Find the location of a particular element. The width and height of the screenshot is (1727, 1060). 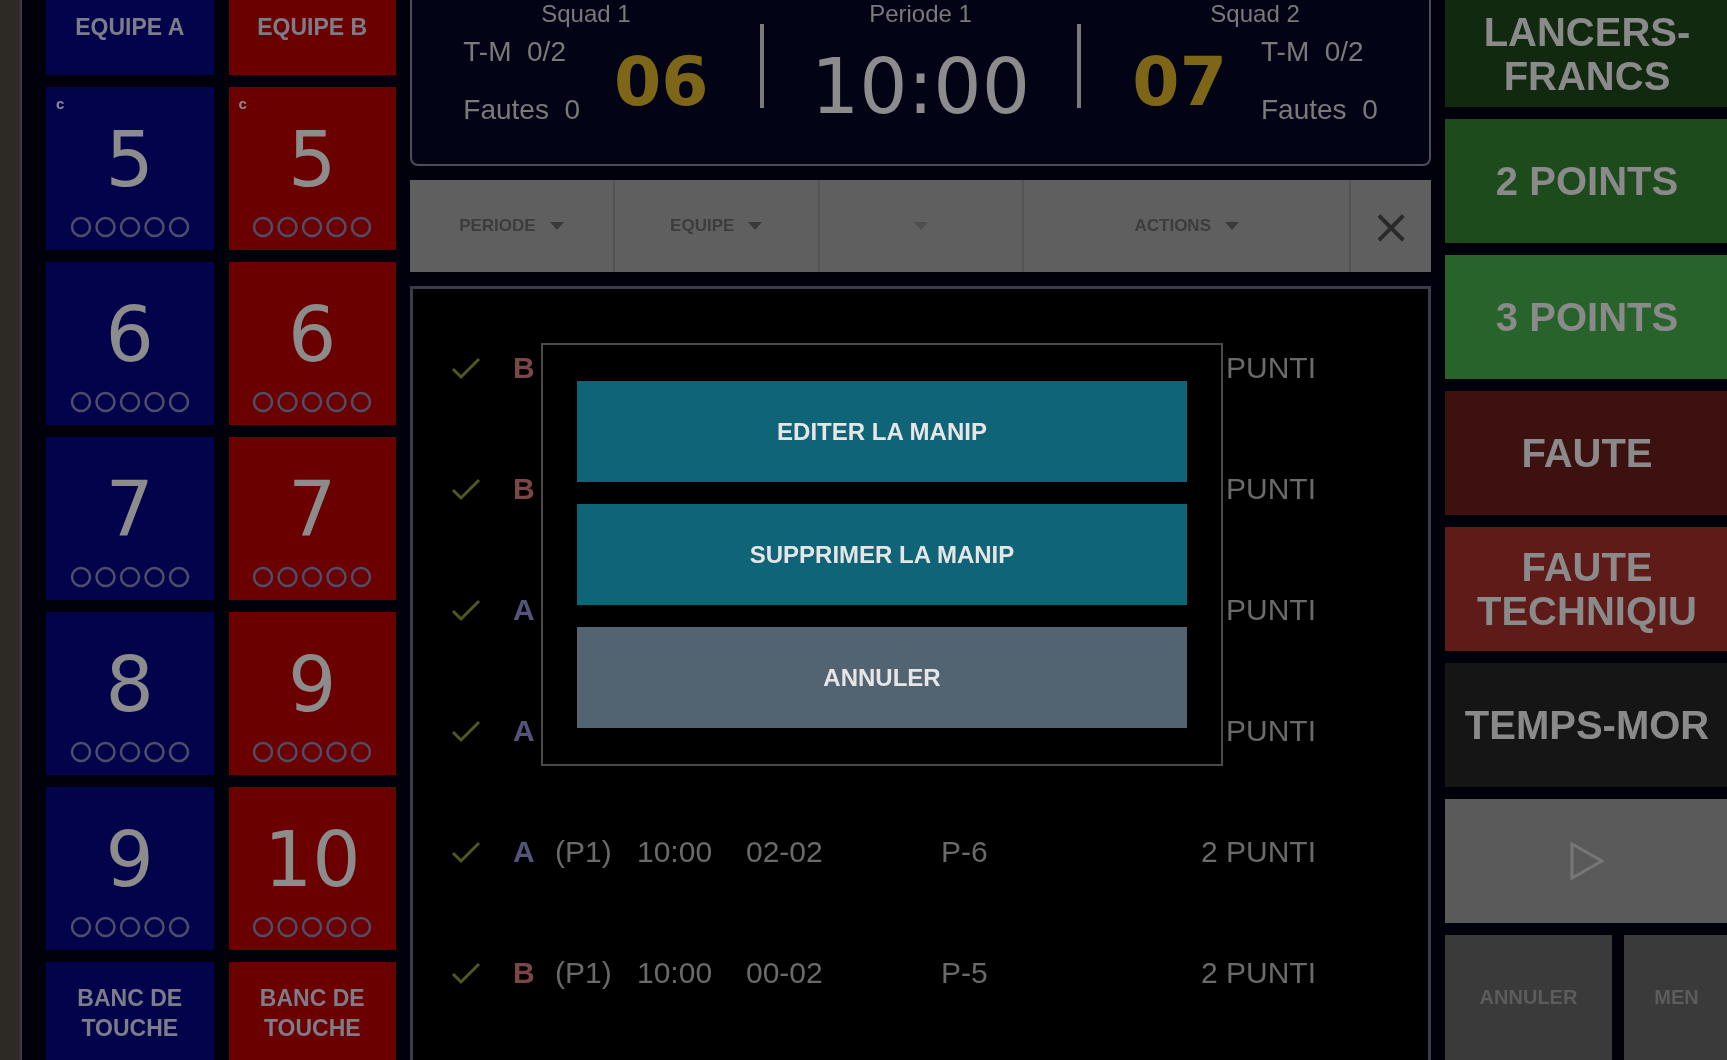

play-icon is located at coordinates (1587, 861).